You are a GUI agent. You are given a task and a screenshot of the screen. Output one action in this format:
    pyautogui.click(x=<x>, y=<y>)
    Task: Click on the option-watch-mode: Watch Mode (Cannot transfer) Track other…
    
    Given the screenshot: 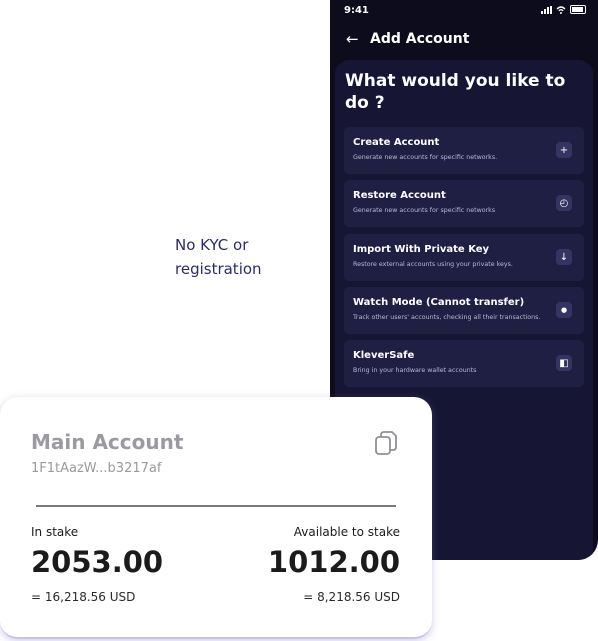 What is the action you would take?
    pyautogui.click(x=464, y=310)
    